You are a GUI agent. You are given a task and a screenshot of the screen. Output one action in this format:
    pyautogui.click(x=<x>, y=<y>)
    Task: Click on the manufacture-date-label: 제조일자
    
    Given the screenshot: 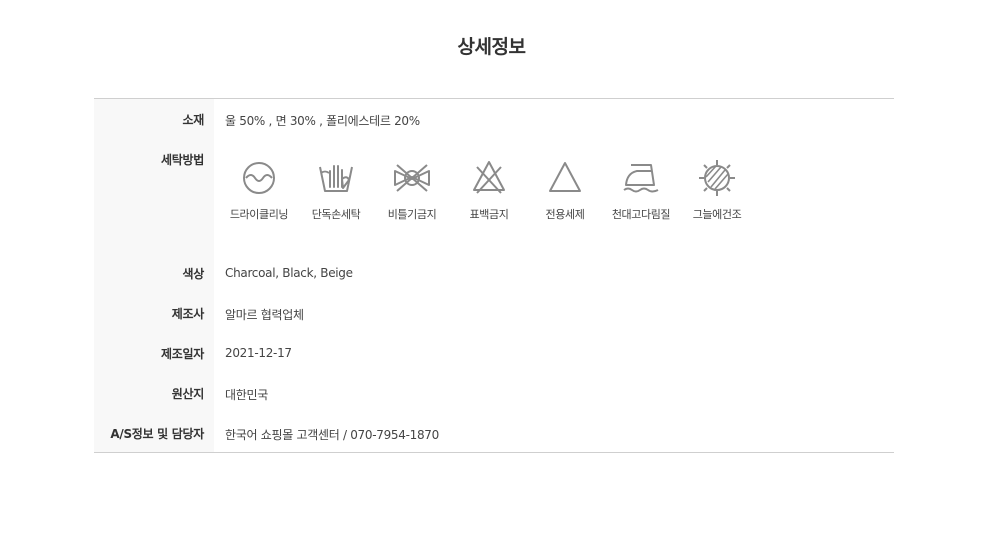 What is the action you would take?
    pyautogui.click(x=182, y=354)
    